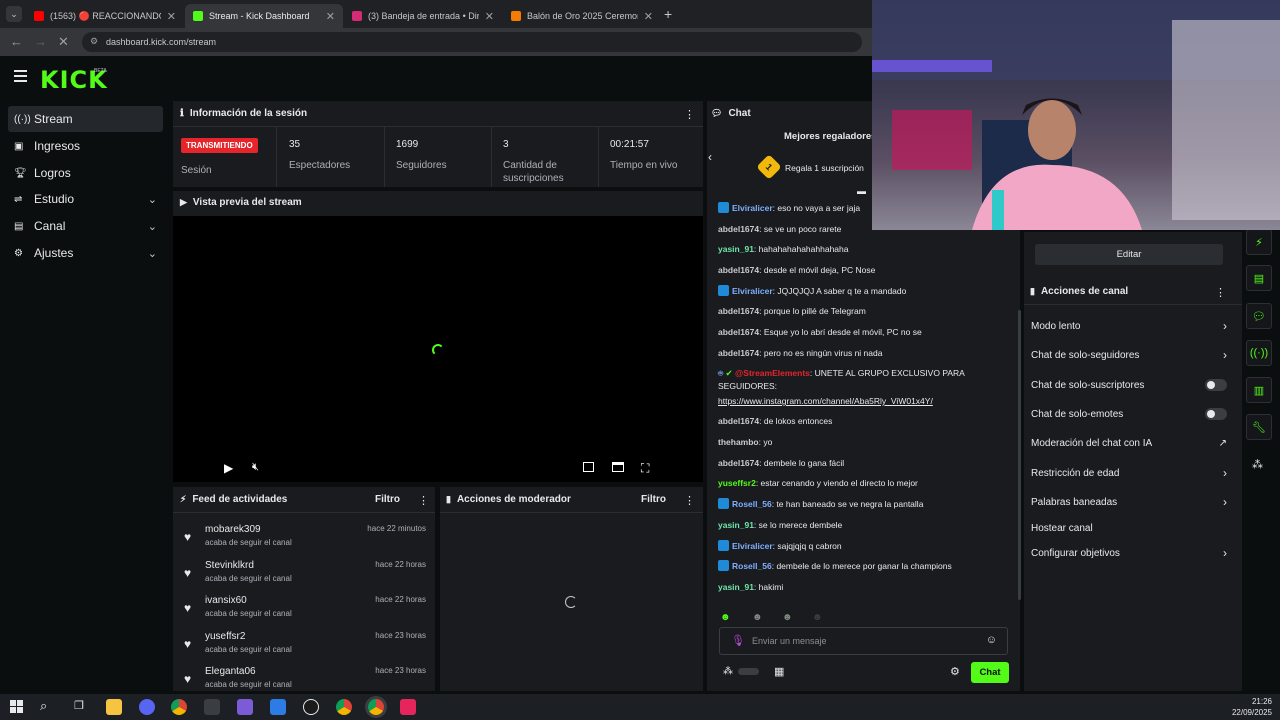  Describe the element at coordinates (228, 468) in the screenshot. I see `play-icon: ▶` at that location.